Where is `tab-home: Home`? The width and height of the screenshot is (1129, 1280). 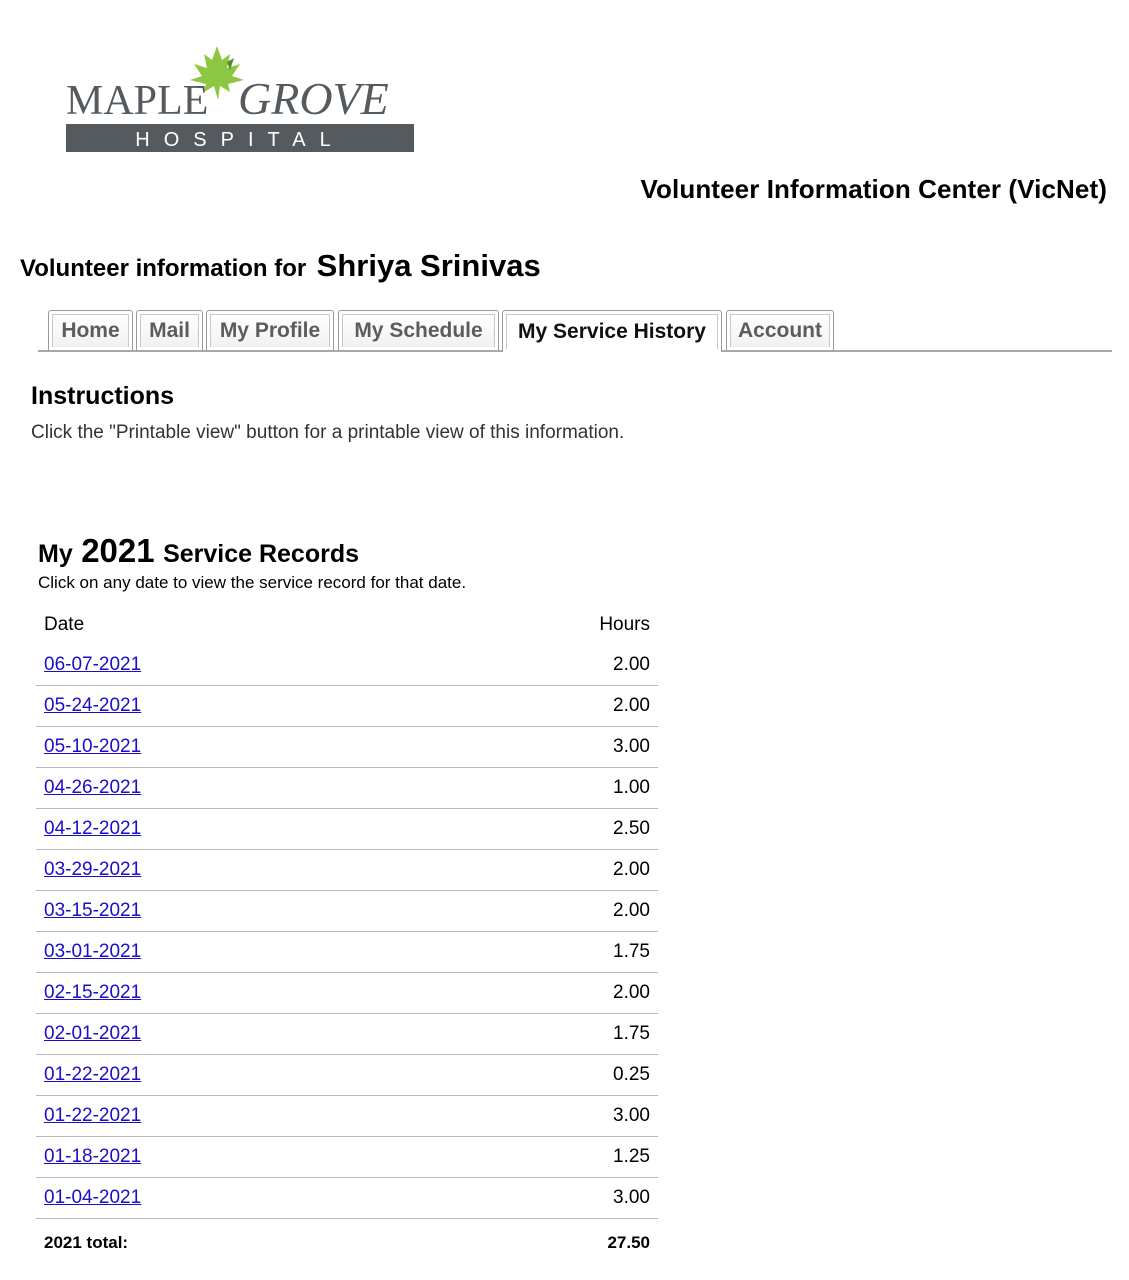 tab-home: Home is located at coordinates (90, 330).